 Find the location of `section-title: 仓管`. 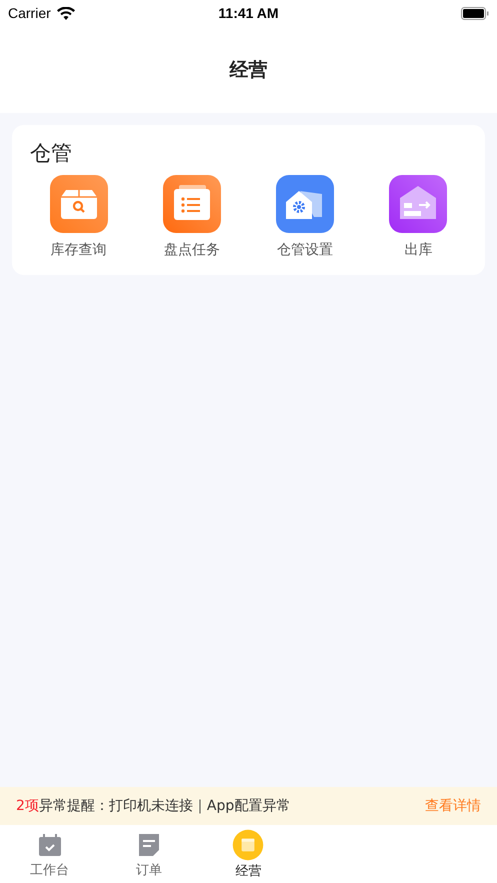

section-title: 仓管 is located at coordinates (50, 153).